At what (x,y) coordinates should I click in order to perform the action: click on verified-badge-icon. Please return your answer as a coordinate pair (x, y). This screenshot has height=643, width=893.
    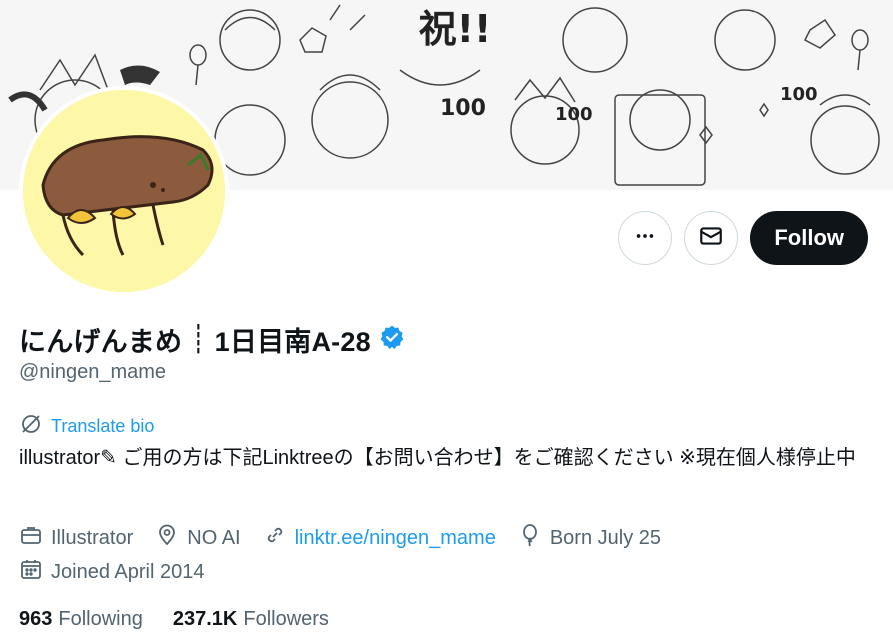
    Looking at the image, I should click on (392, 339).